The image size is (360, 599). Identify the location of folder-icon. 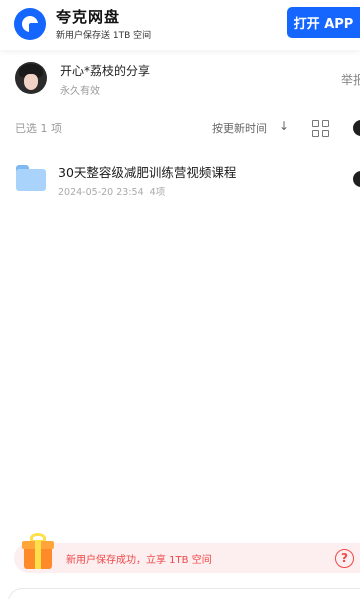
(31, 178).